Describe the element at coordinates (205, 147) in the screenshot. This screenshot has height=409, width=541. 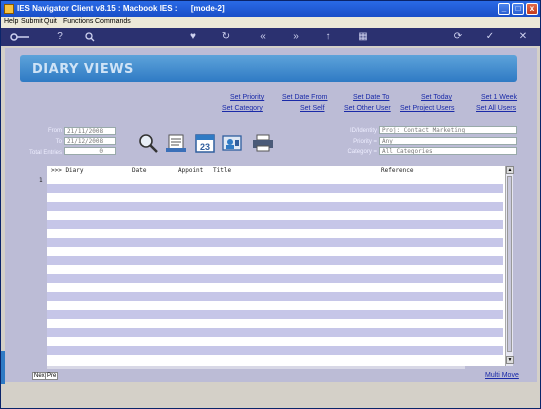
I see `calendar-day: 23` at that location.